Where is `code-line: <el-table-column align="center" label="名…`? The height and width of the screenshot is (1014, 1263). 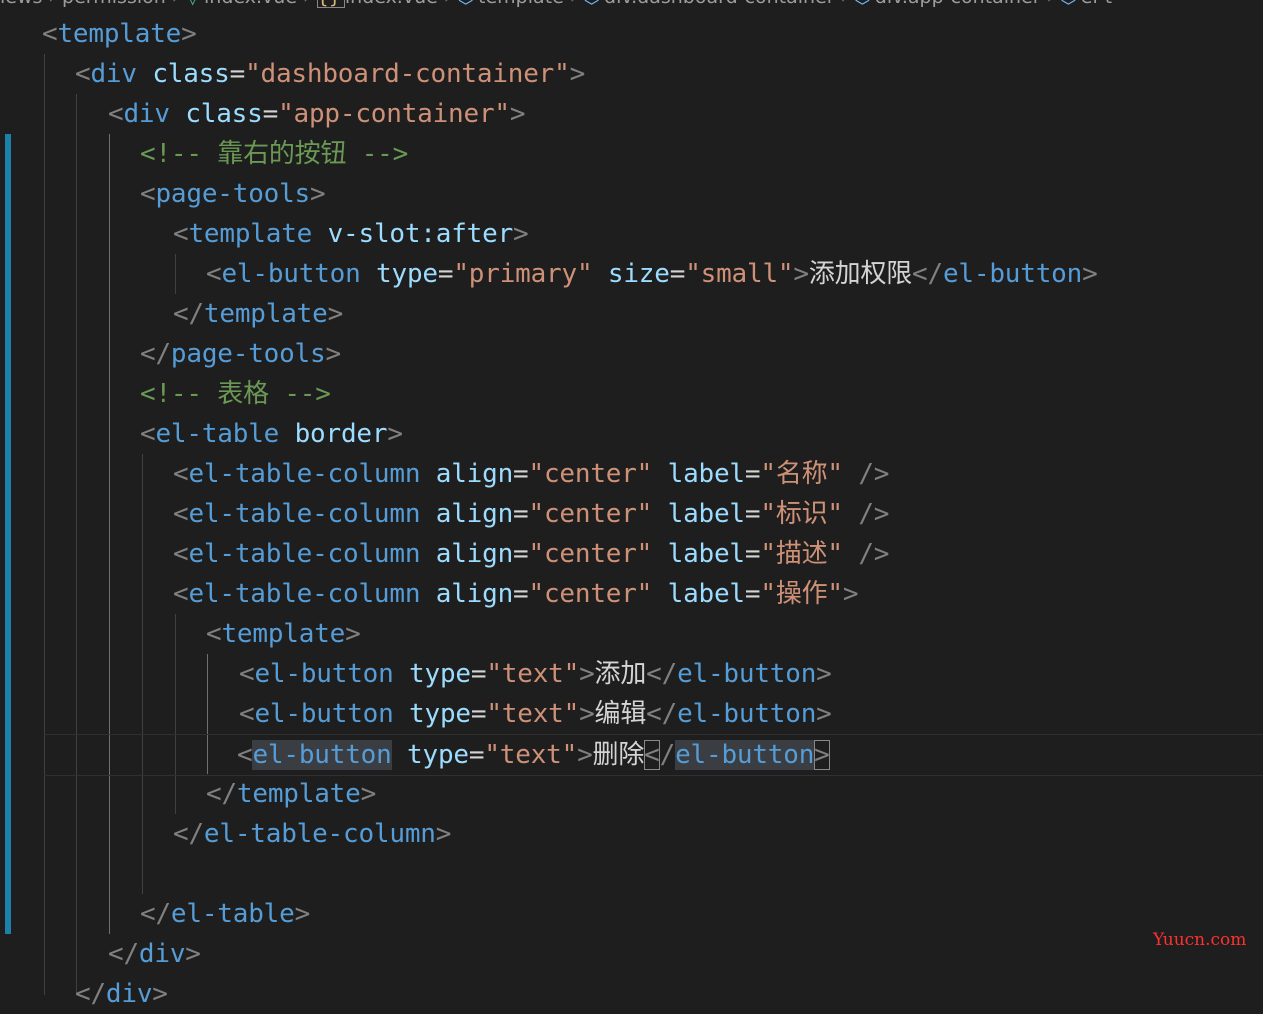
code-line: <el-table-column align="center" label="名… is located at coordinates (444, 474).